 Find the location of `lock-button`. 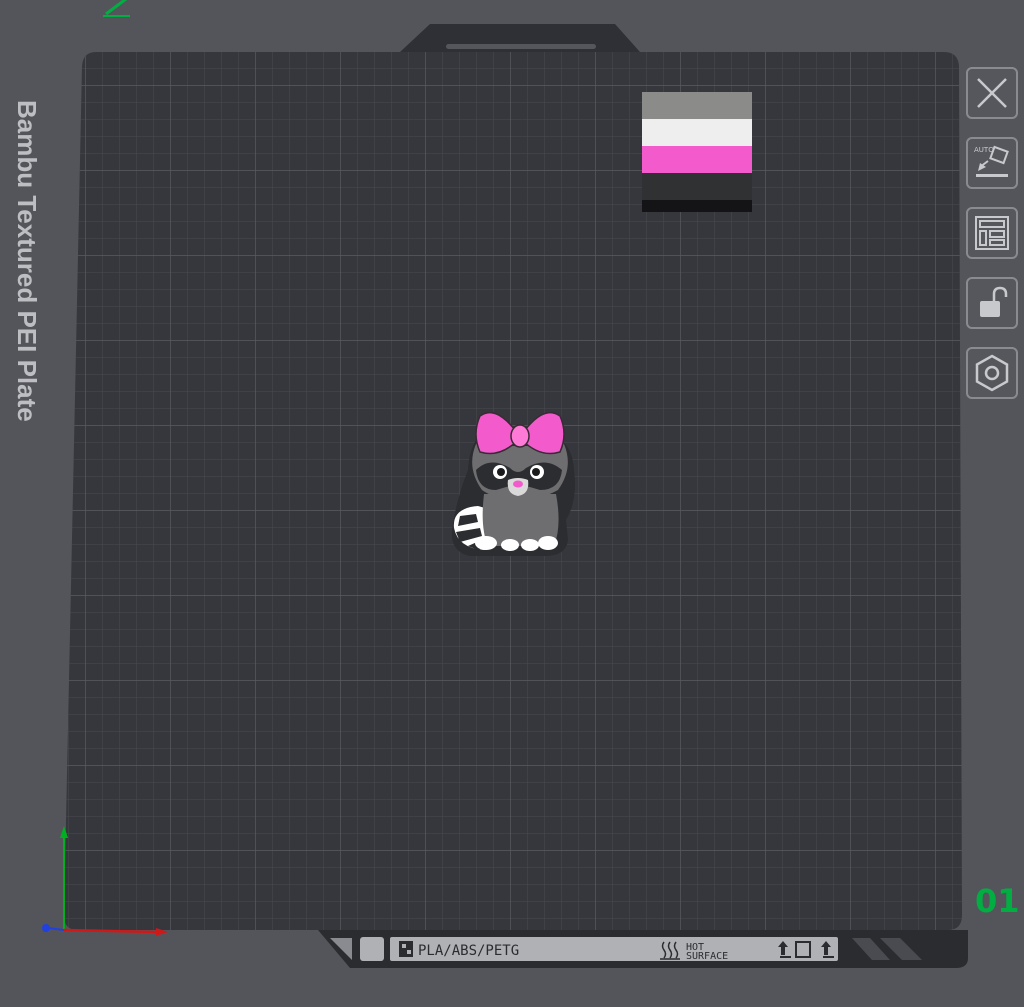

lock-button is located at coordinates (992, 303).